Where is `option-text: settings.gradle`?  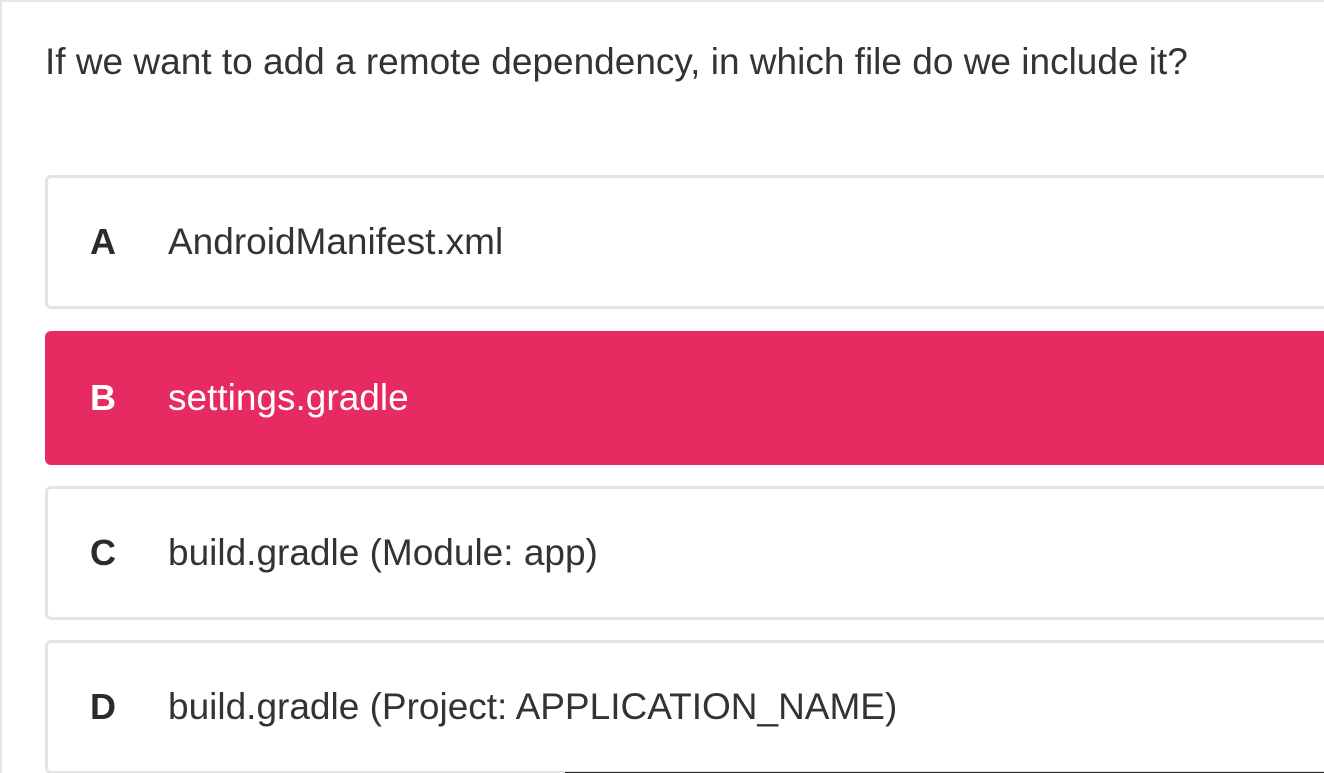 option-text: settings.gradle is located at coordinates (288, 397).